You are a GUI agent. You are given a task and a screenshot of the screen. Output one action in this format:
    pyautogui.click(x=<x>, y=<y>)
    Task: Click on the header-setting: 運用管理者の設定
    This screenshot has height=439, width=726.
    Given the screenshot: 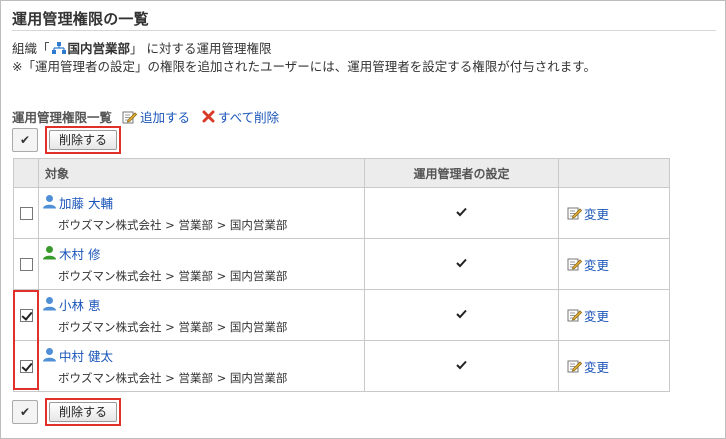 What is the action you would take?
    pyautogui.click(x=461, y=173)
    